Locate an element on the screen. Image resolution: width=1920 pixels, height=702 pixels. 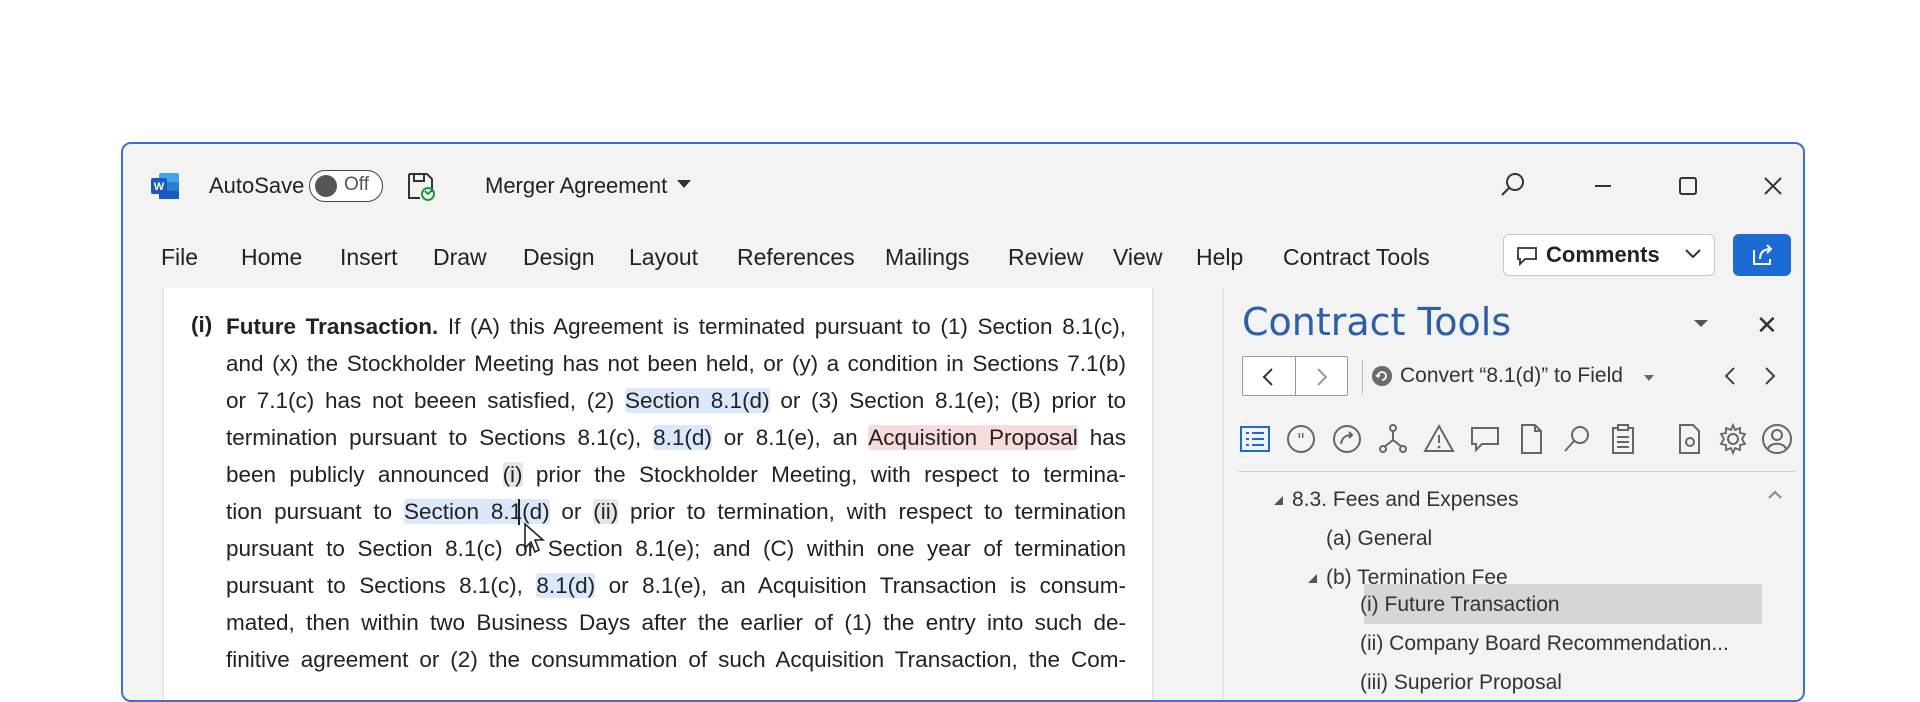
subclause-marker: (ii) is located at coordinates (606, 511).